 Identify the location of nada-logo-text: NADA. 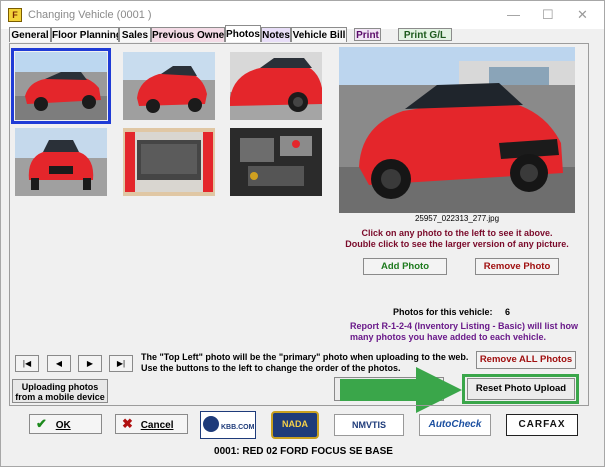
(295, 424).